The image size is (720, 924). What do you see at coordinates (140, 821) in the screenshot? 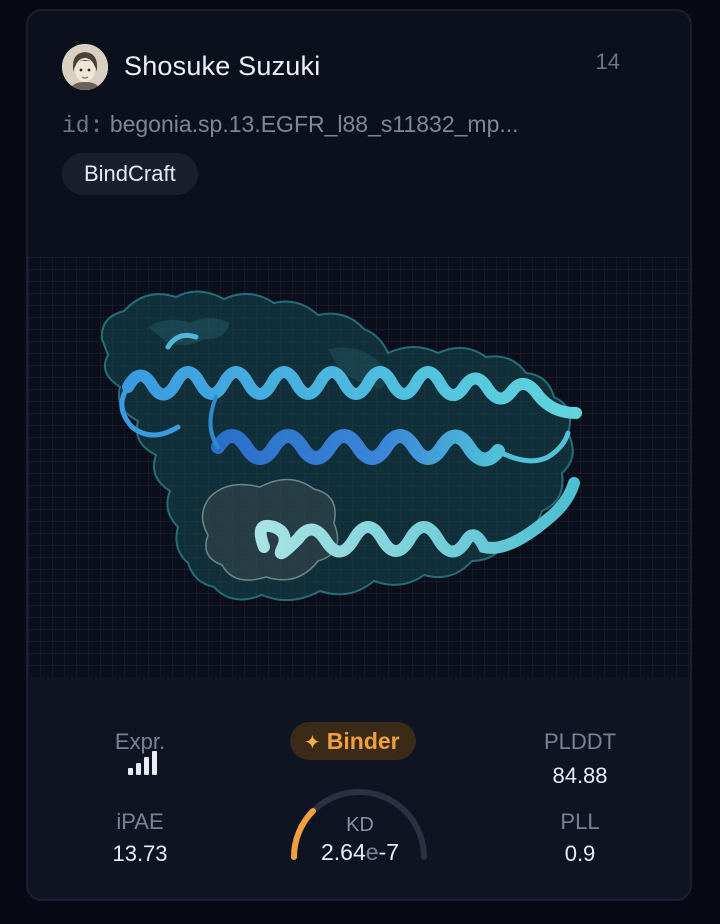
I see `ipae-label: iPAE` at bounding box center [140, 821].